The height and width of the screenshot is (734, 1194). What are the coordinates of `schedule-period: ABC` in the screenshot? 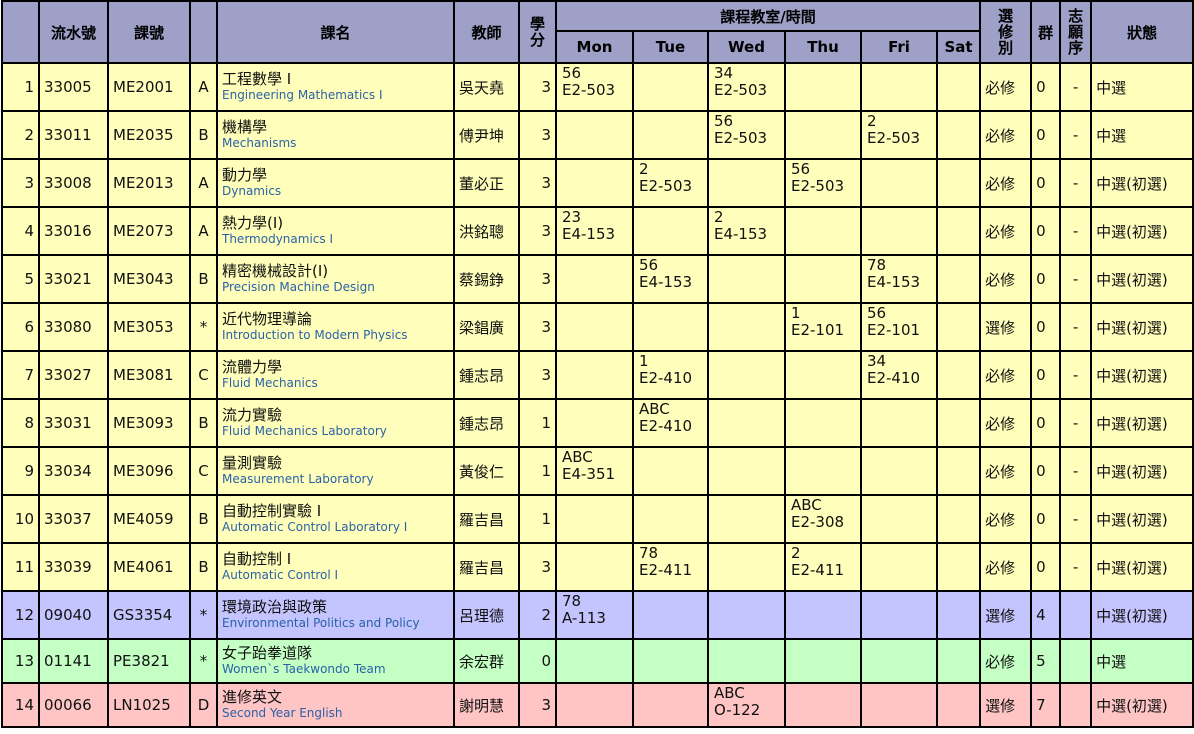 It's located at (806, 505).